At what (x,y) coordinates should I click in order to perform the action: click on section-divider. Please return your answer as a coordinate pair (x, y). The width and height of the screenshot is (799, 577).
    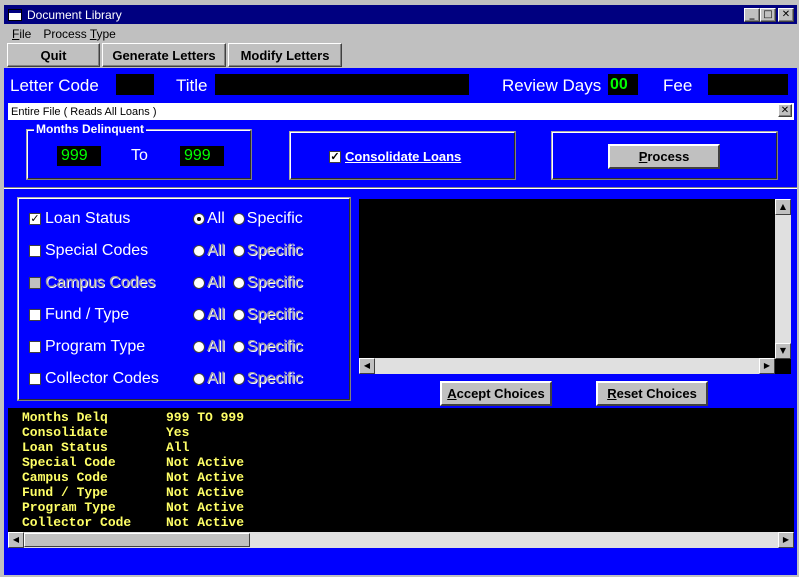
    Looking at the image, I should click on (400, 188).